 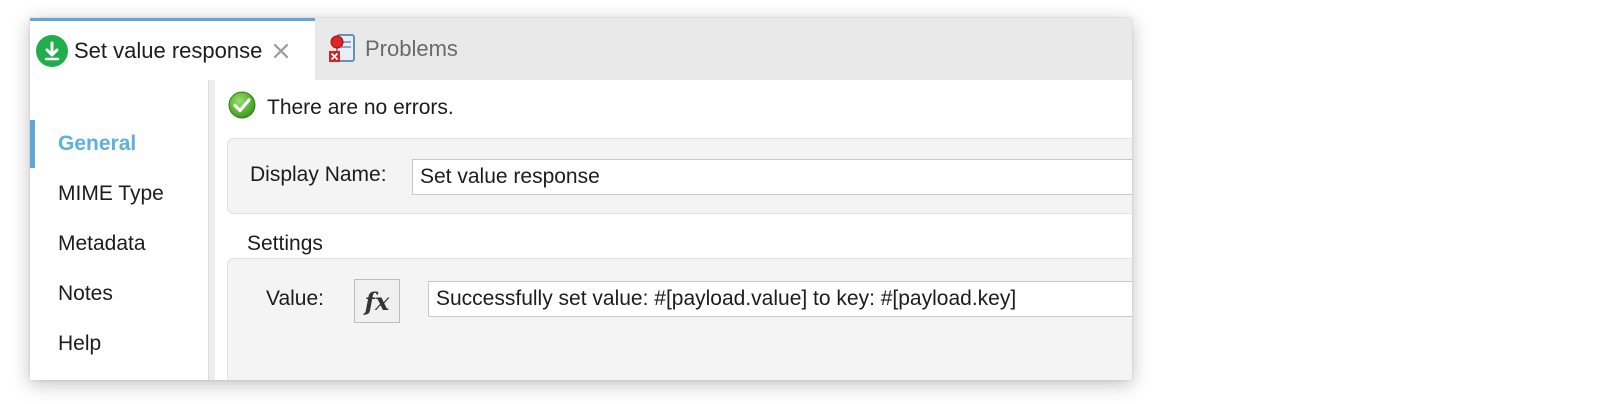 I want to click on display-name-field: Set value response, so click(x=772, y=177).